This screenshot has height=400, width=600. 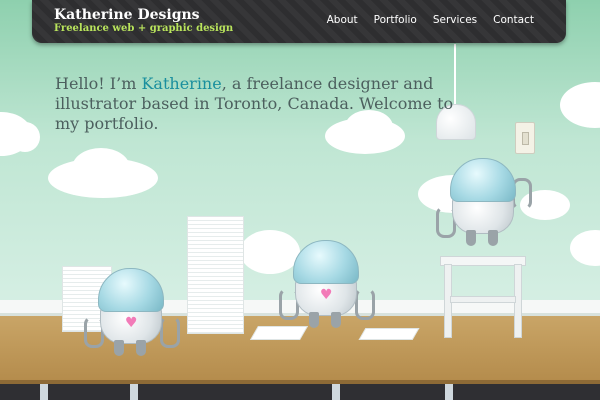 I want to click on nav-link-contact: Contact, so click(x=513, y=20).